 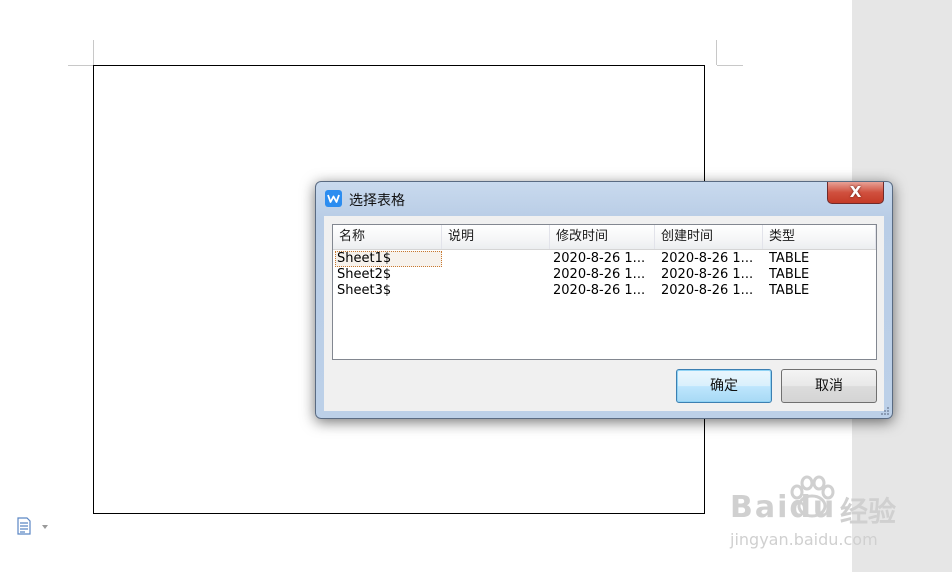 I want to click on baidu-watermark: Baidu 经验 jingyan.baidu.com, so click(x=825, y=515).